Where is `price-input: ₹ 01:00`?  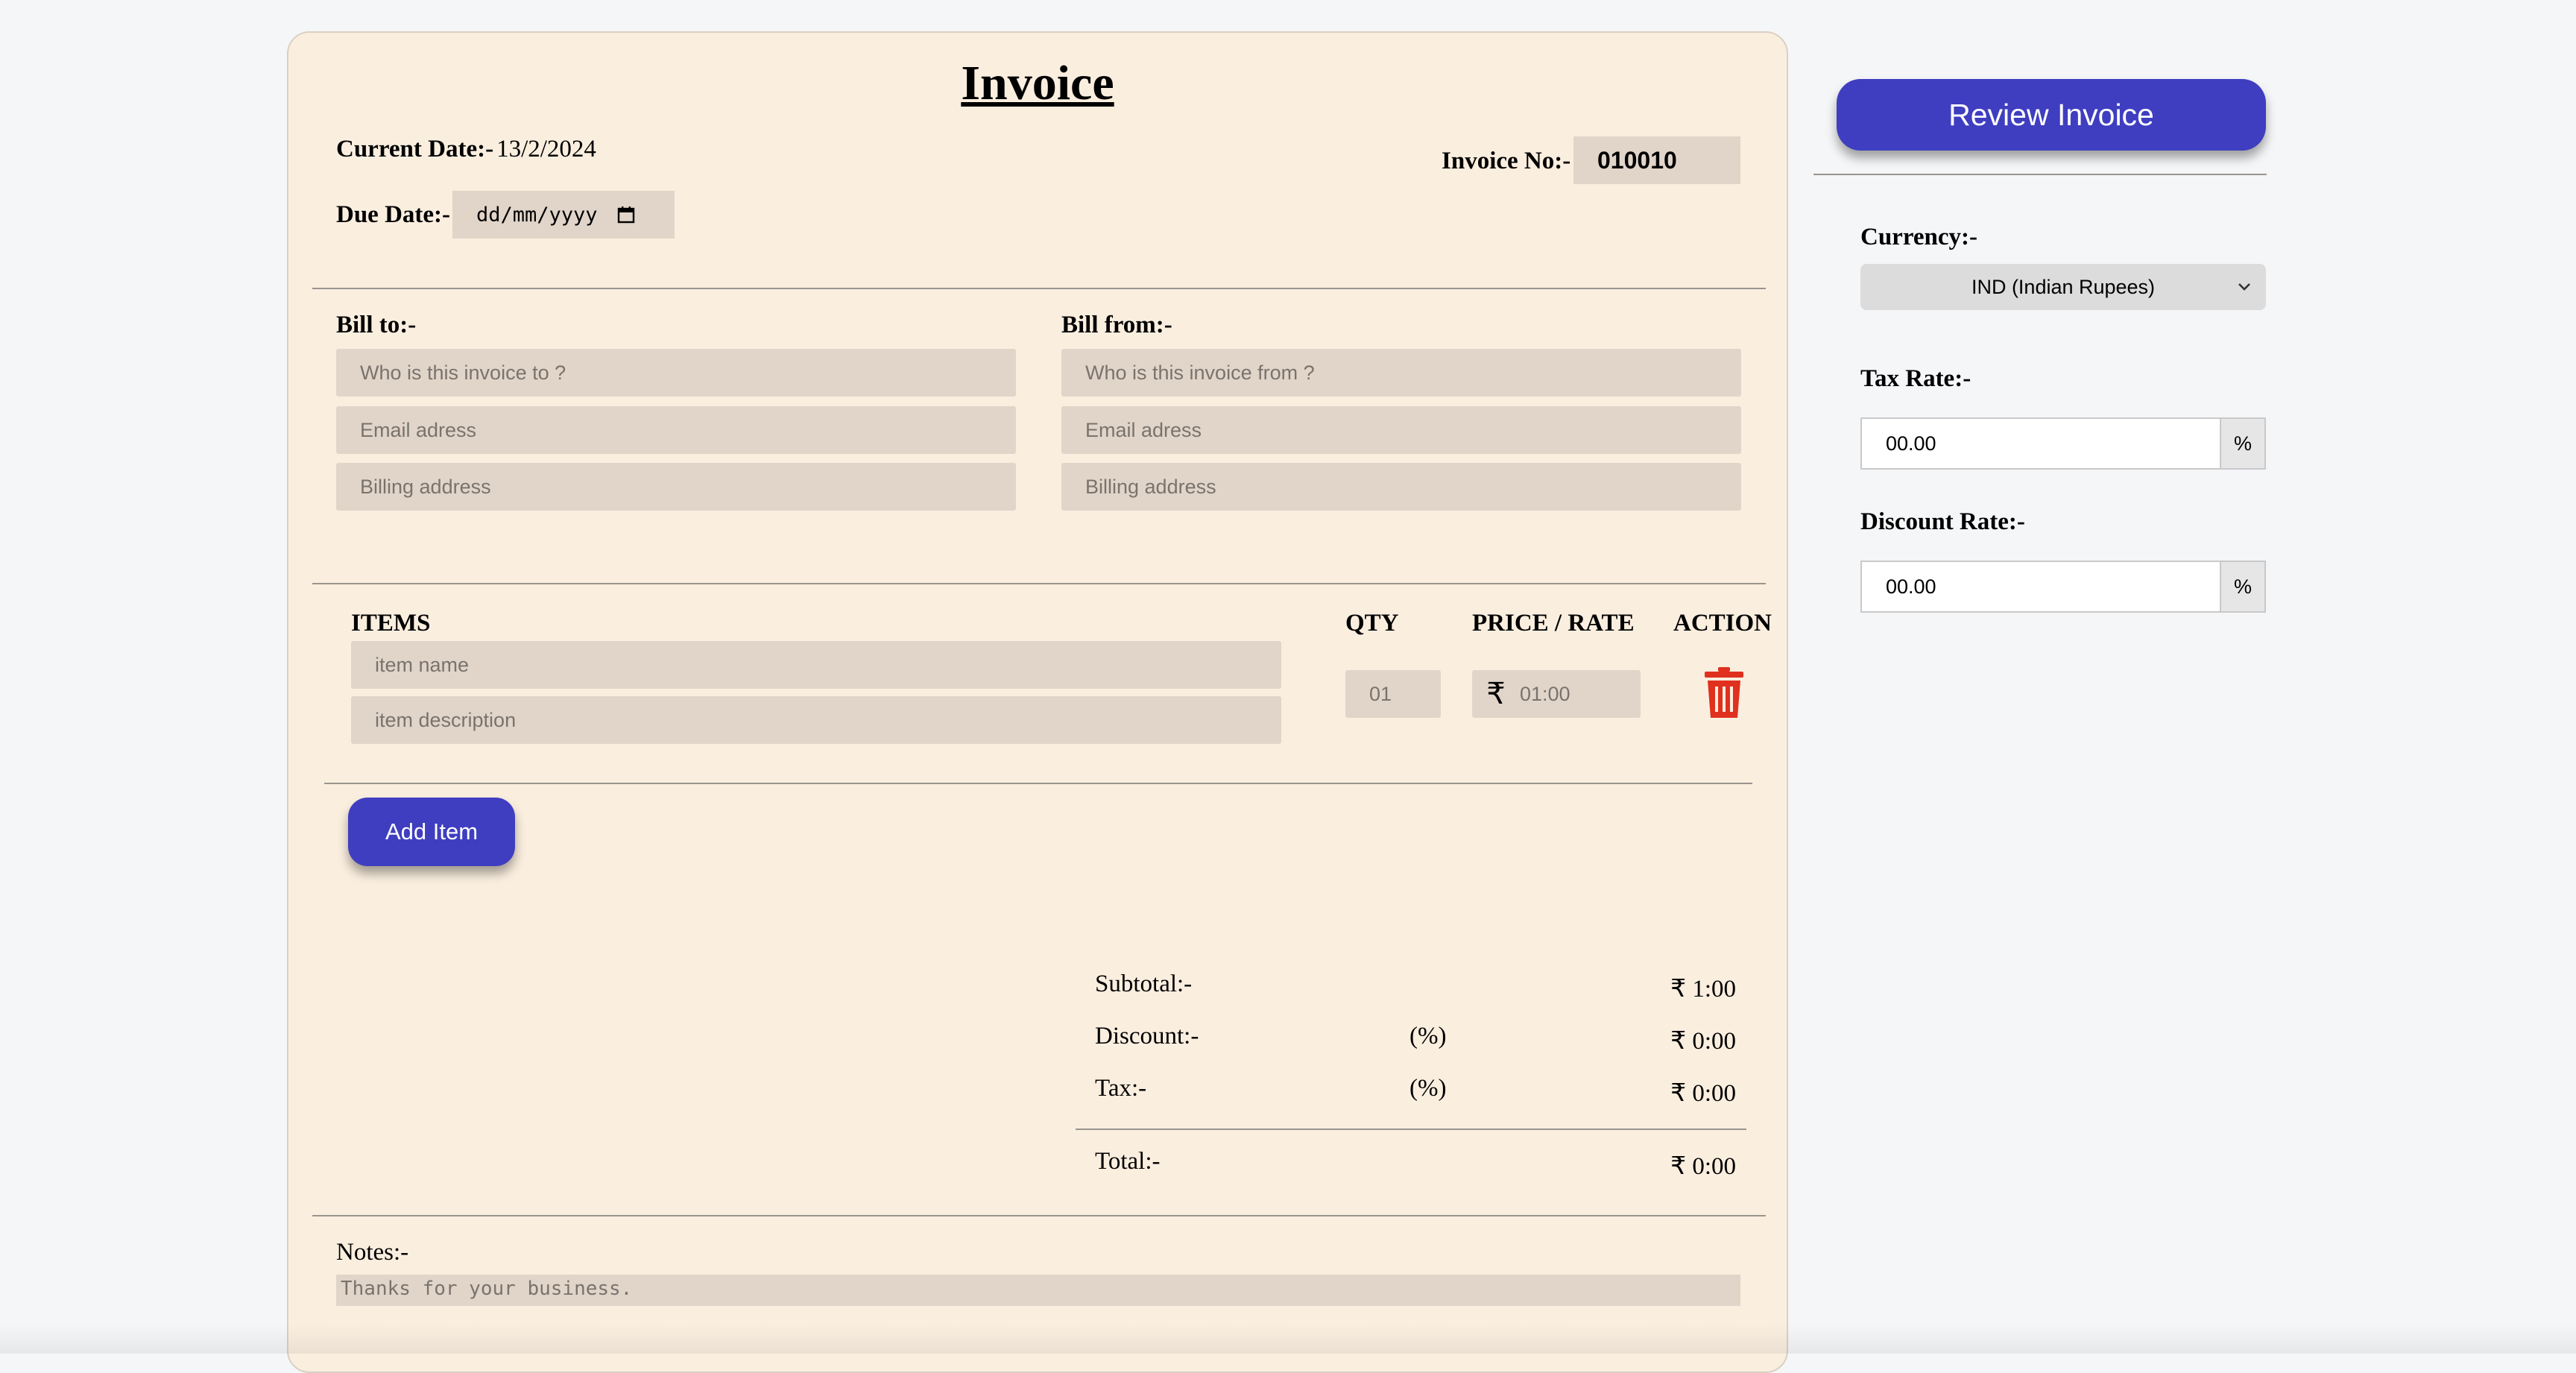 price-input: ₹ 01:00 is located at coordinates (1557, 694).